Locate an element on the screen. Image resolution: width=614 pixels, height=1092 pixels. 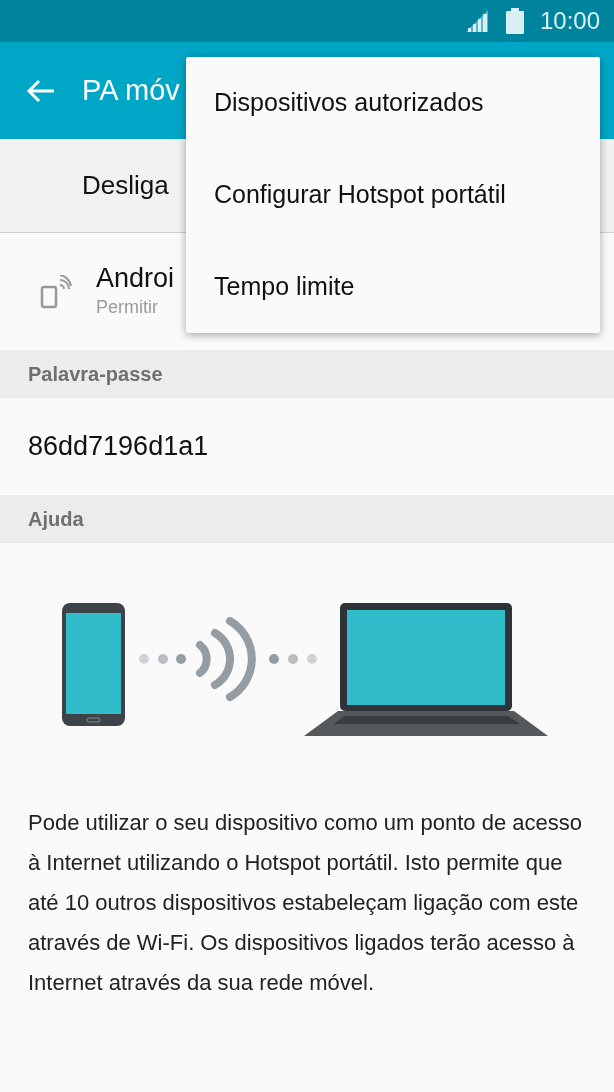
network-name: Androi is located at coordinates (135, 278).